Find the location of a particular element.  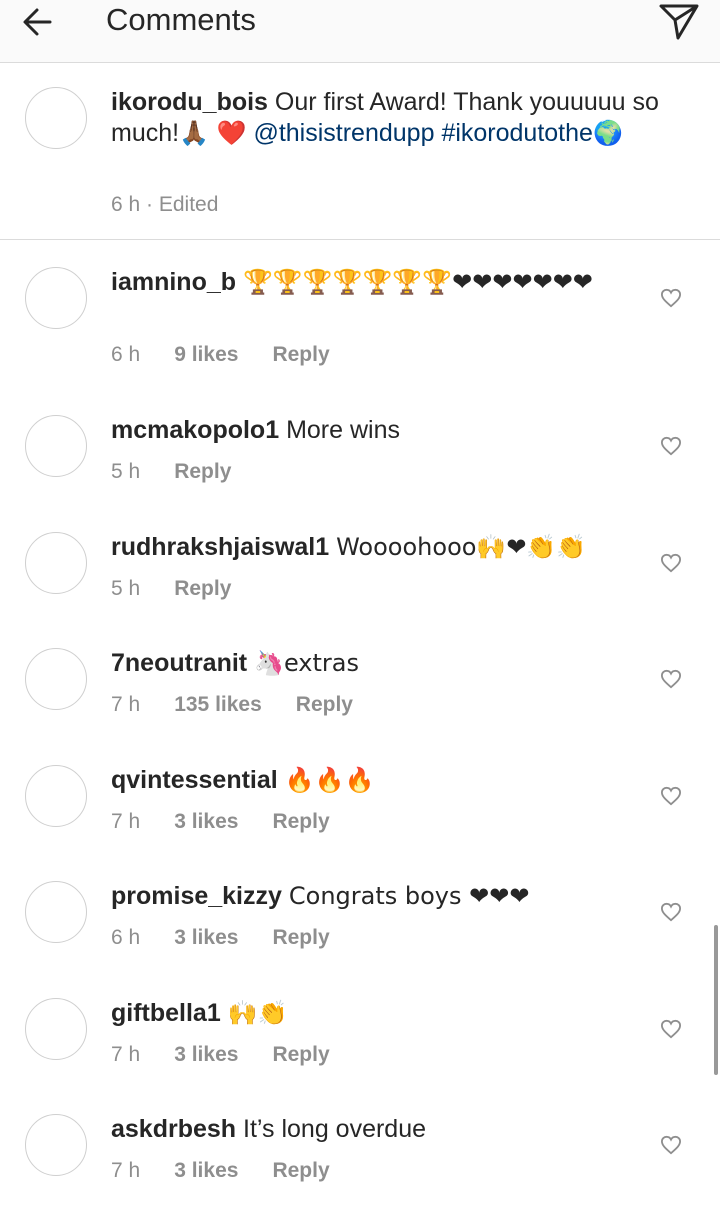

comment-text: rudhrakshjaiswal1 Woooohooo🙌❤👏👏 is located at coordinates (371, 547).